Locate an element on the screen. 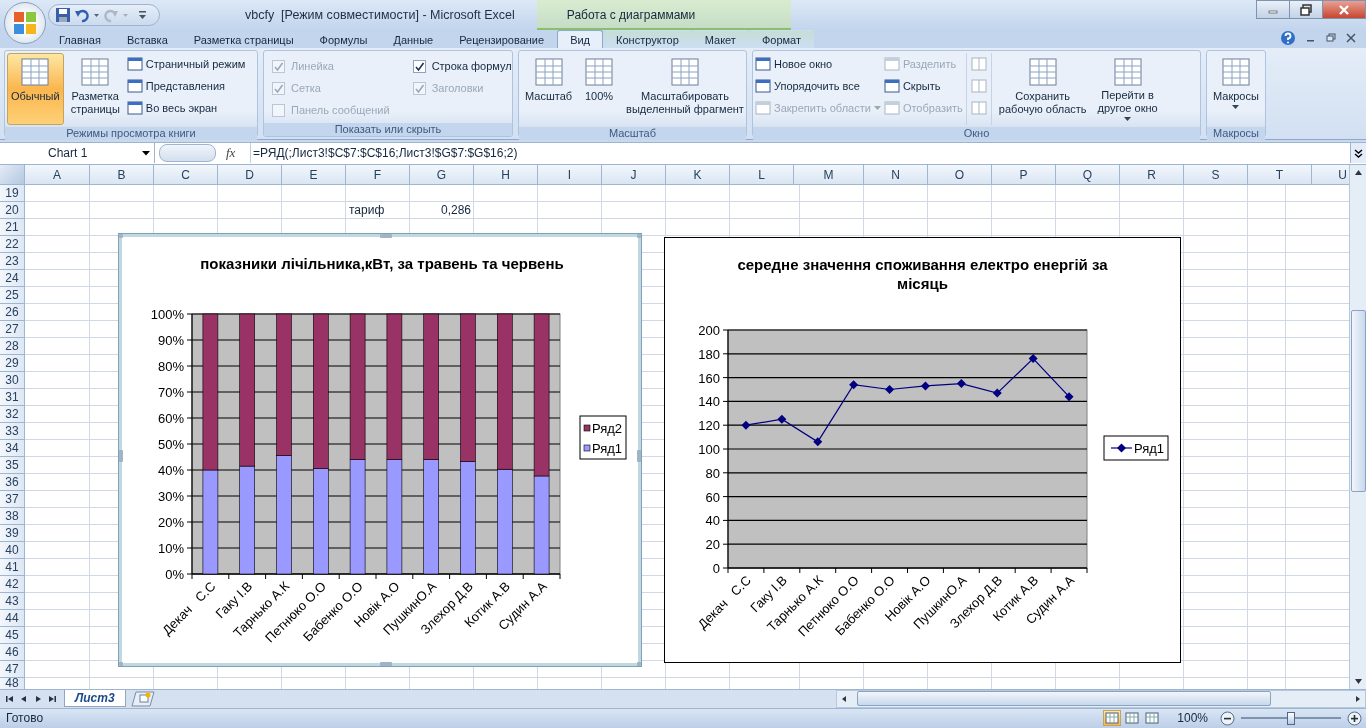 Image resolution: width=1366 pixels, height=728 pixels. splitter-handle is located at coordinates (187, 153).